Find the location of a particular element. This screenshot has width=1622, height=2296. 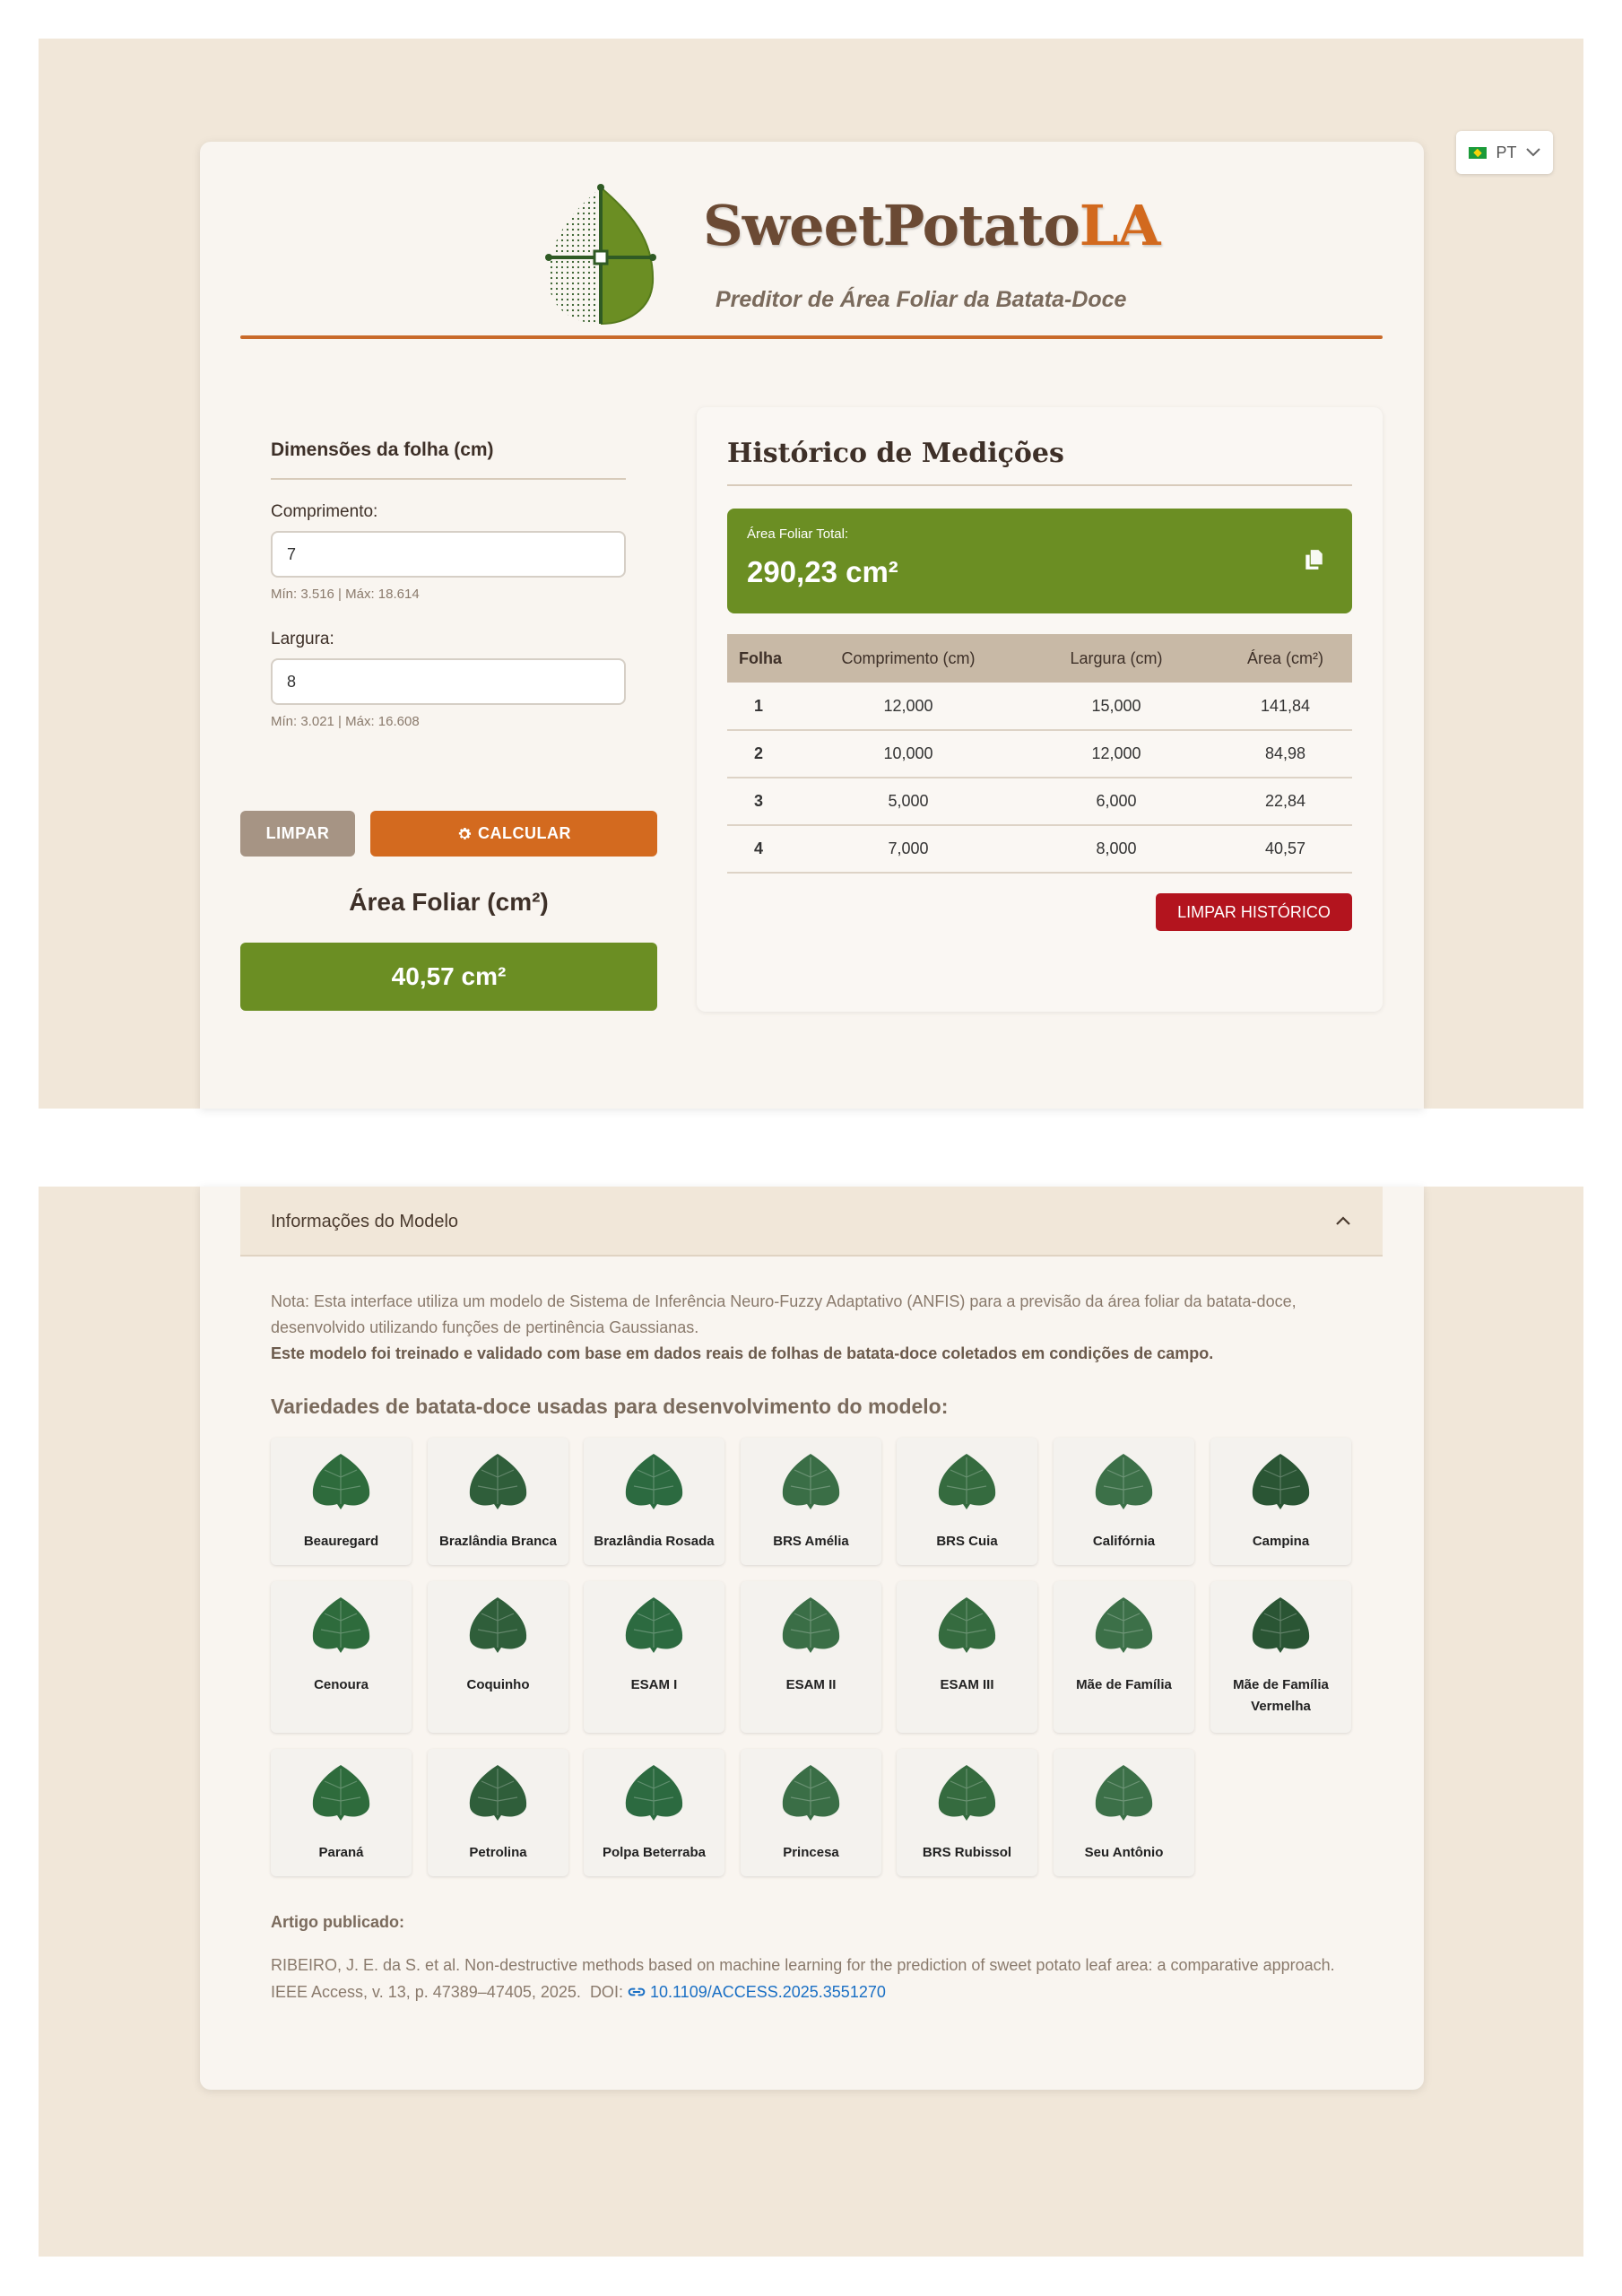

table-cell: 1 is located at coordinates (764, 707).